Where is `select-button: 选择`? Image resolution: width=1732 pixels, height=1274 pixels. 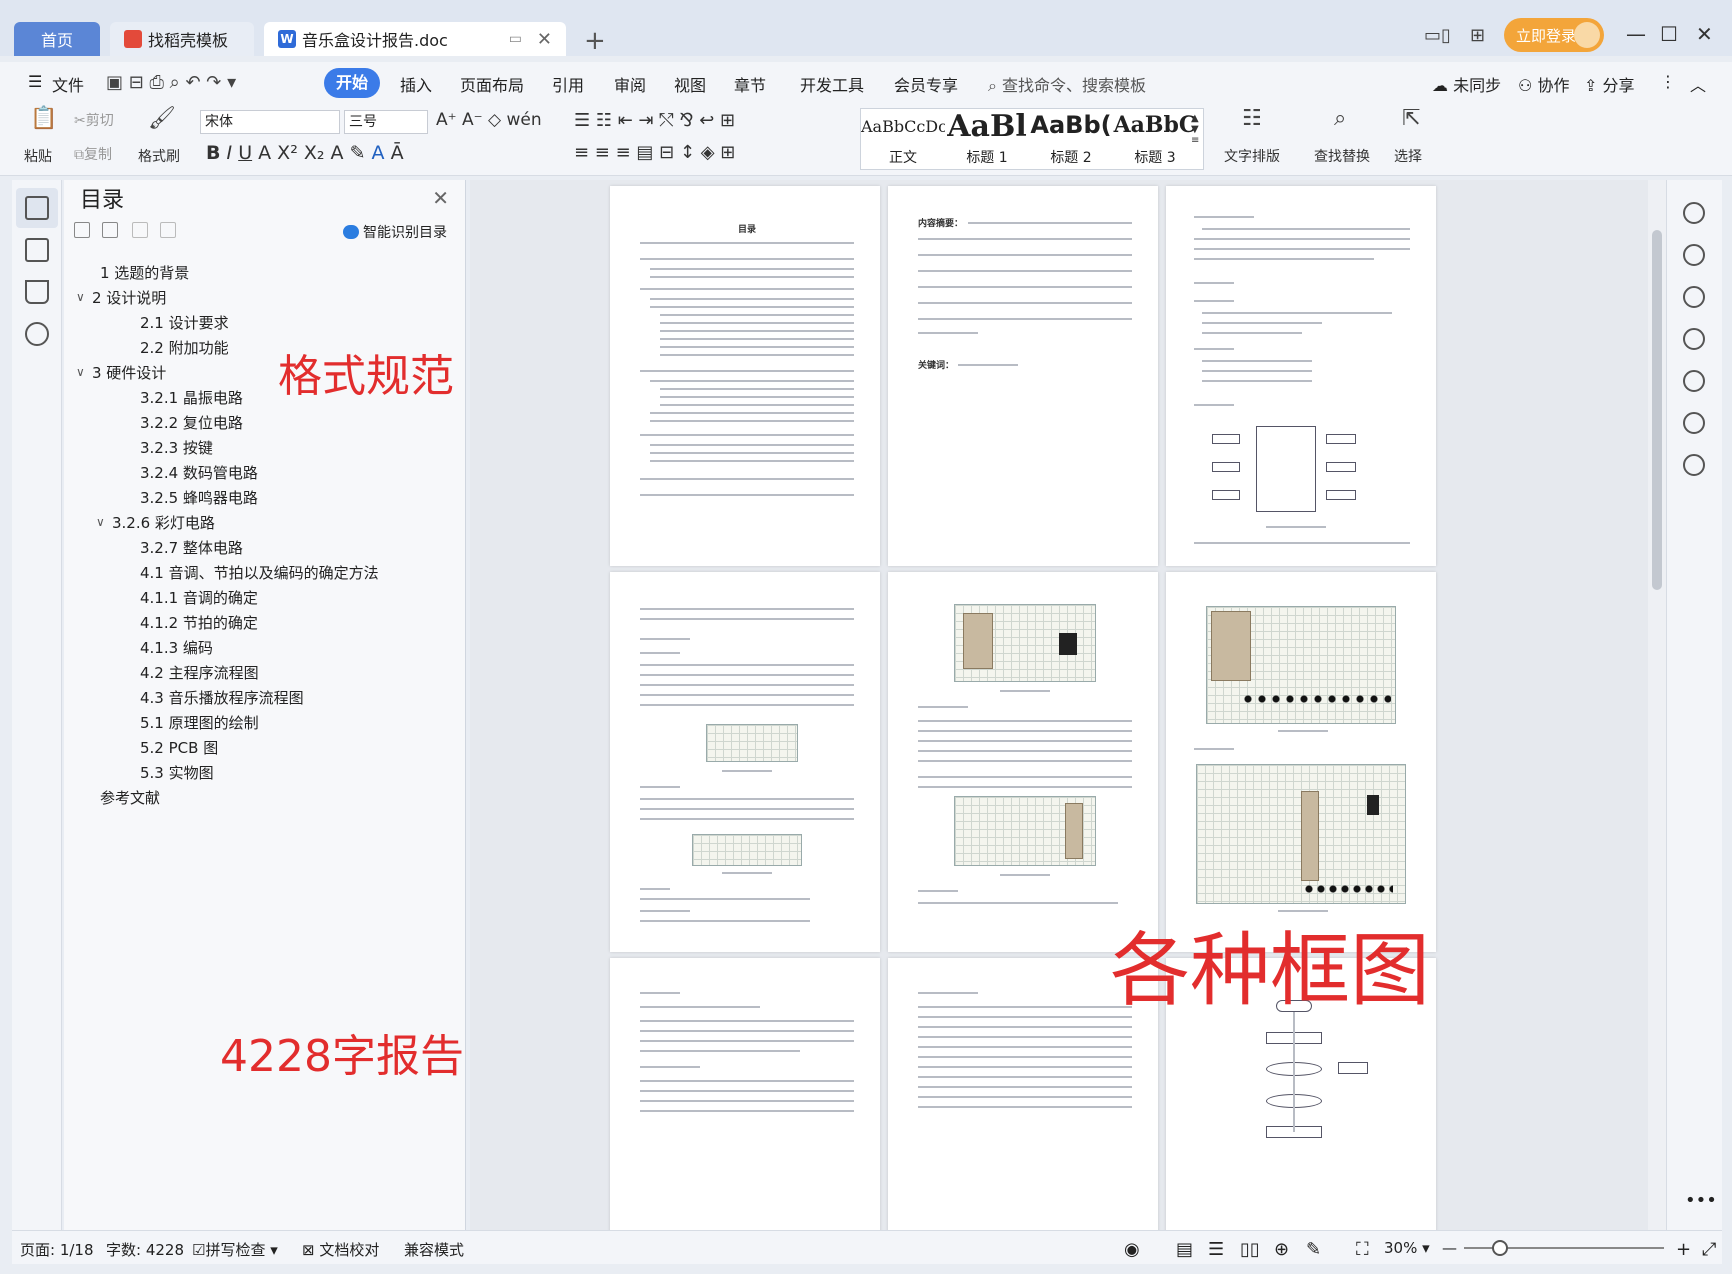
select-button: 选择 is located at coordinates (1408, 156).